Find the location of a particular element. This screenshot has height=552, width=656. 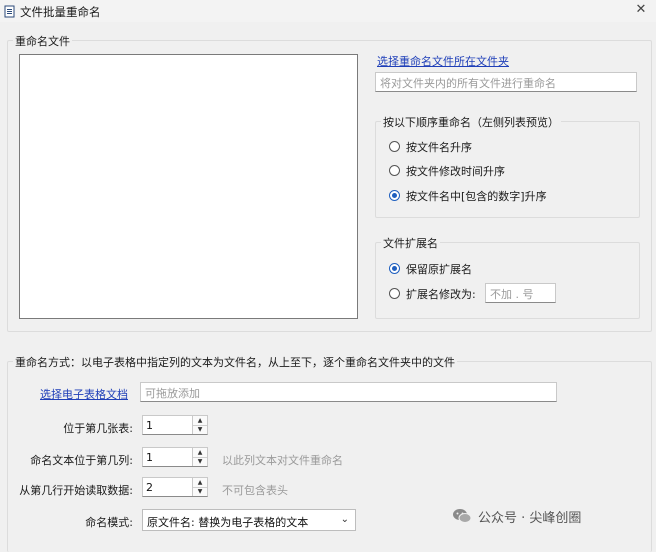

naming-mode-value: 原文件名: 替换为电子表格的文本 is located at coordinates (228, 522).